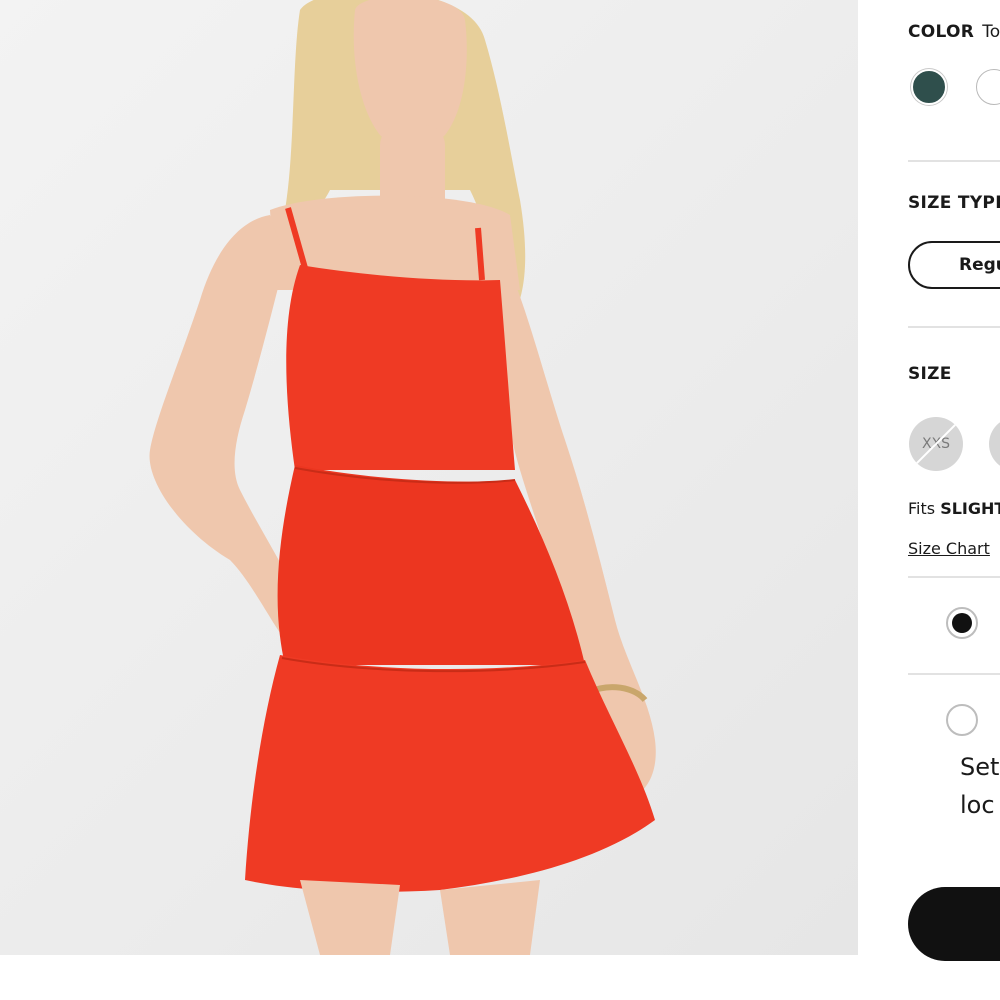 This screenshot has height=1000, width=1000. What do you see at coordinates (420, 917) in the screenshot?
I see `model-legs` at bounding box center [420, 917].